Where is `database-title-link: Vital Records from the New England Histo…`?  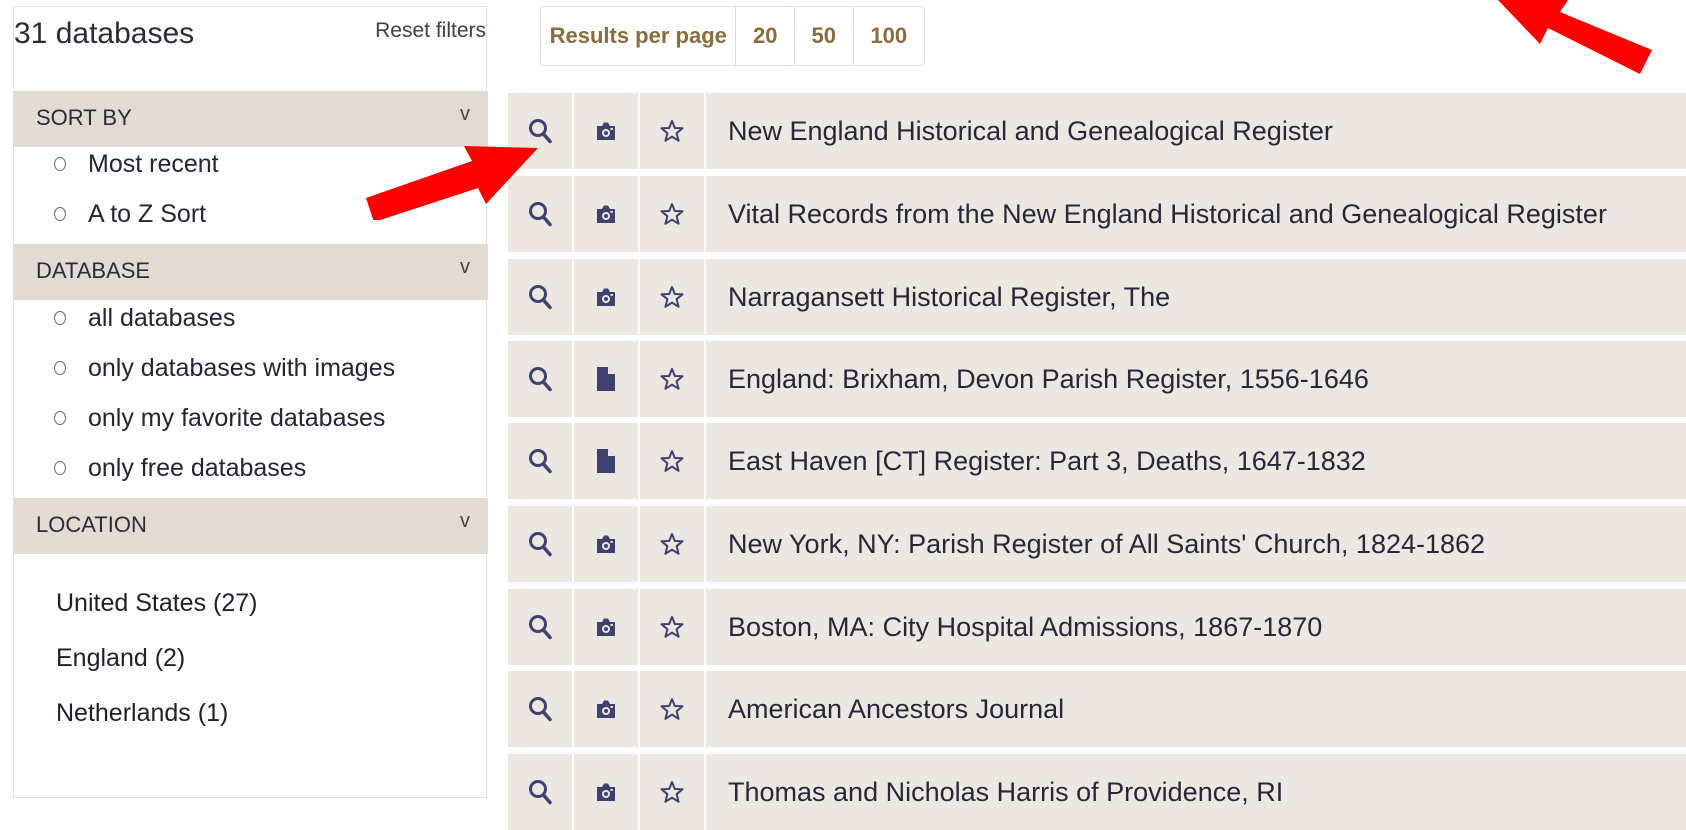
database-title-link: Vital Records from the New England Histo… is located at coordinates (1167, 214).